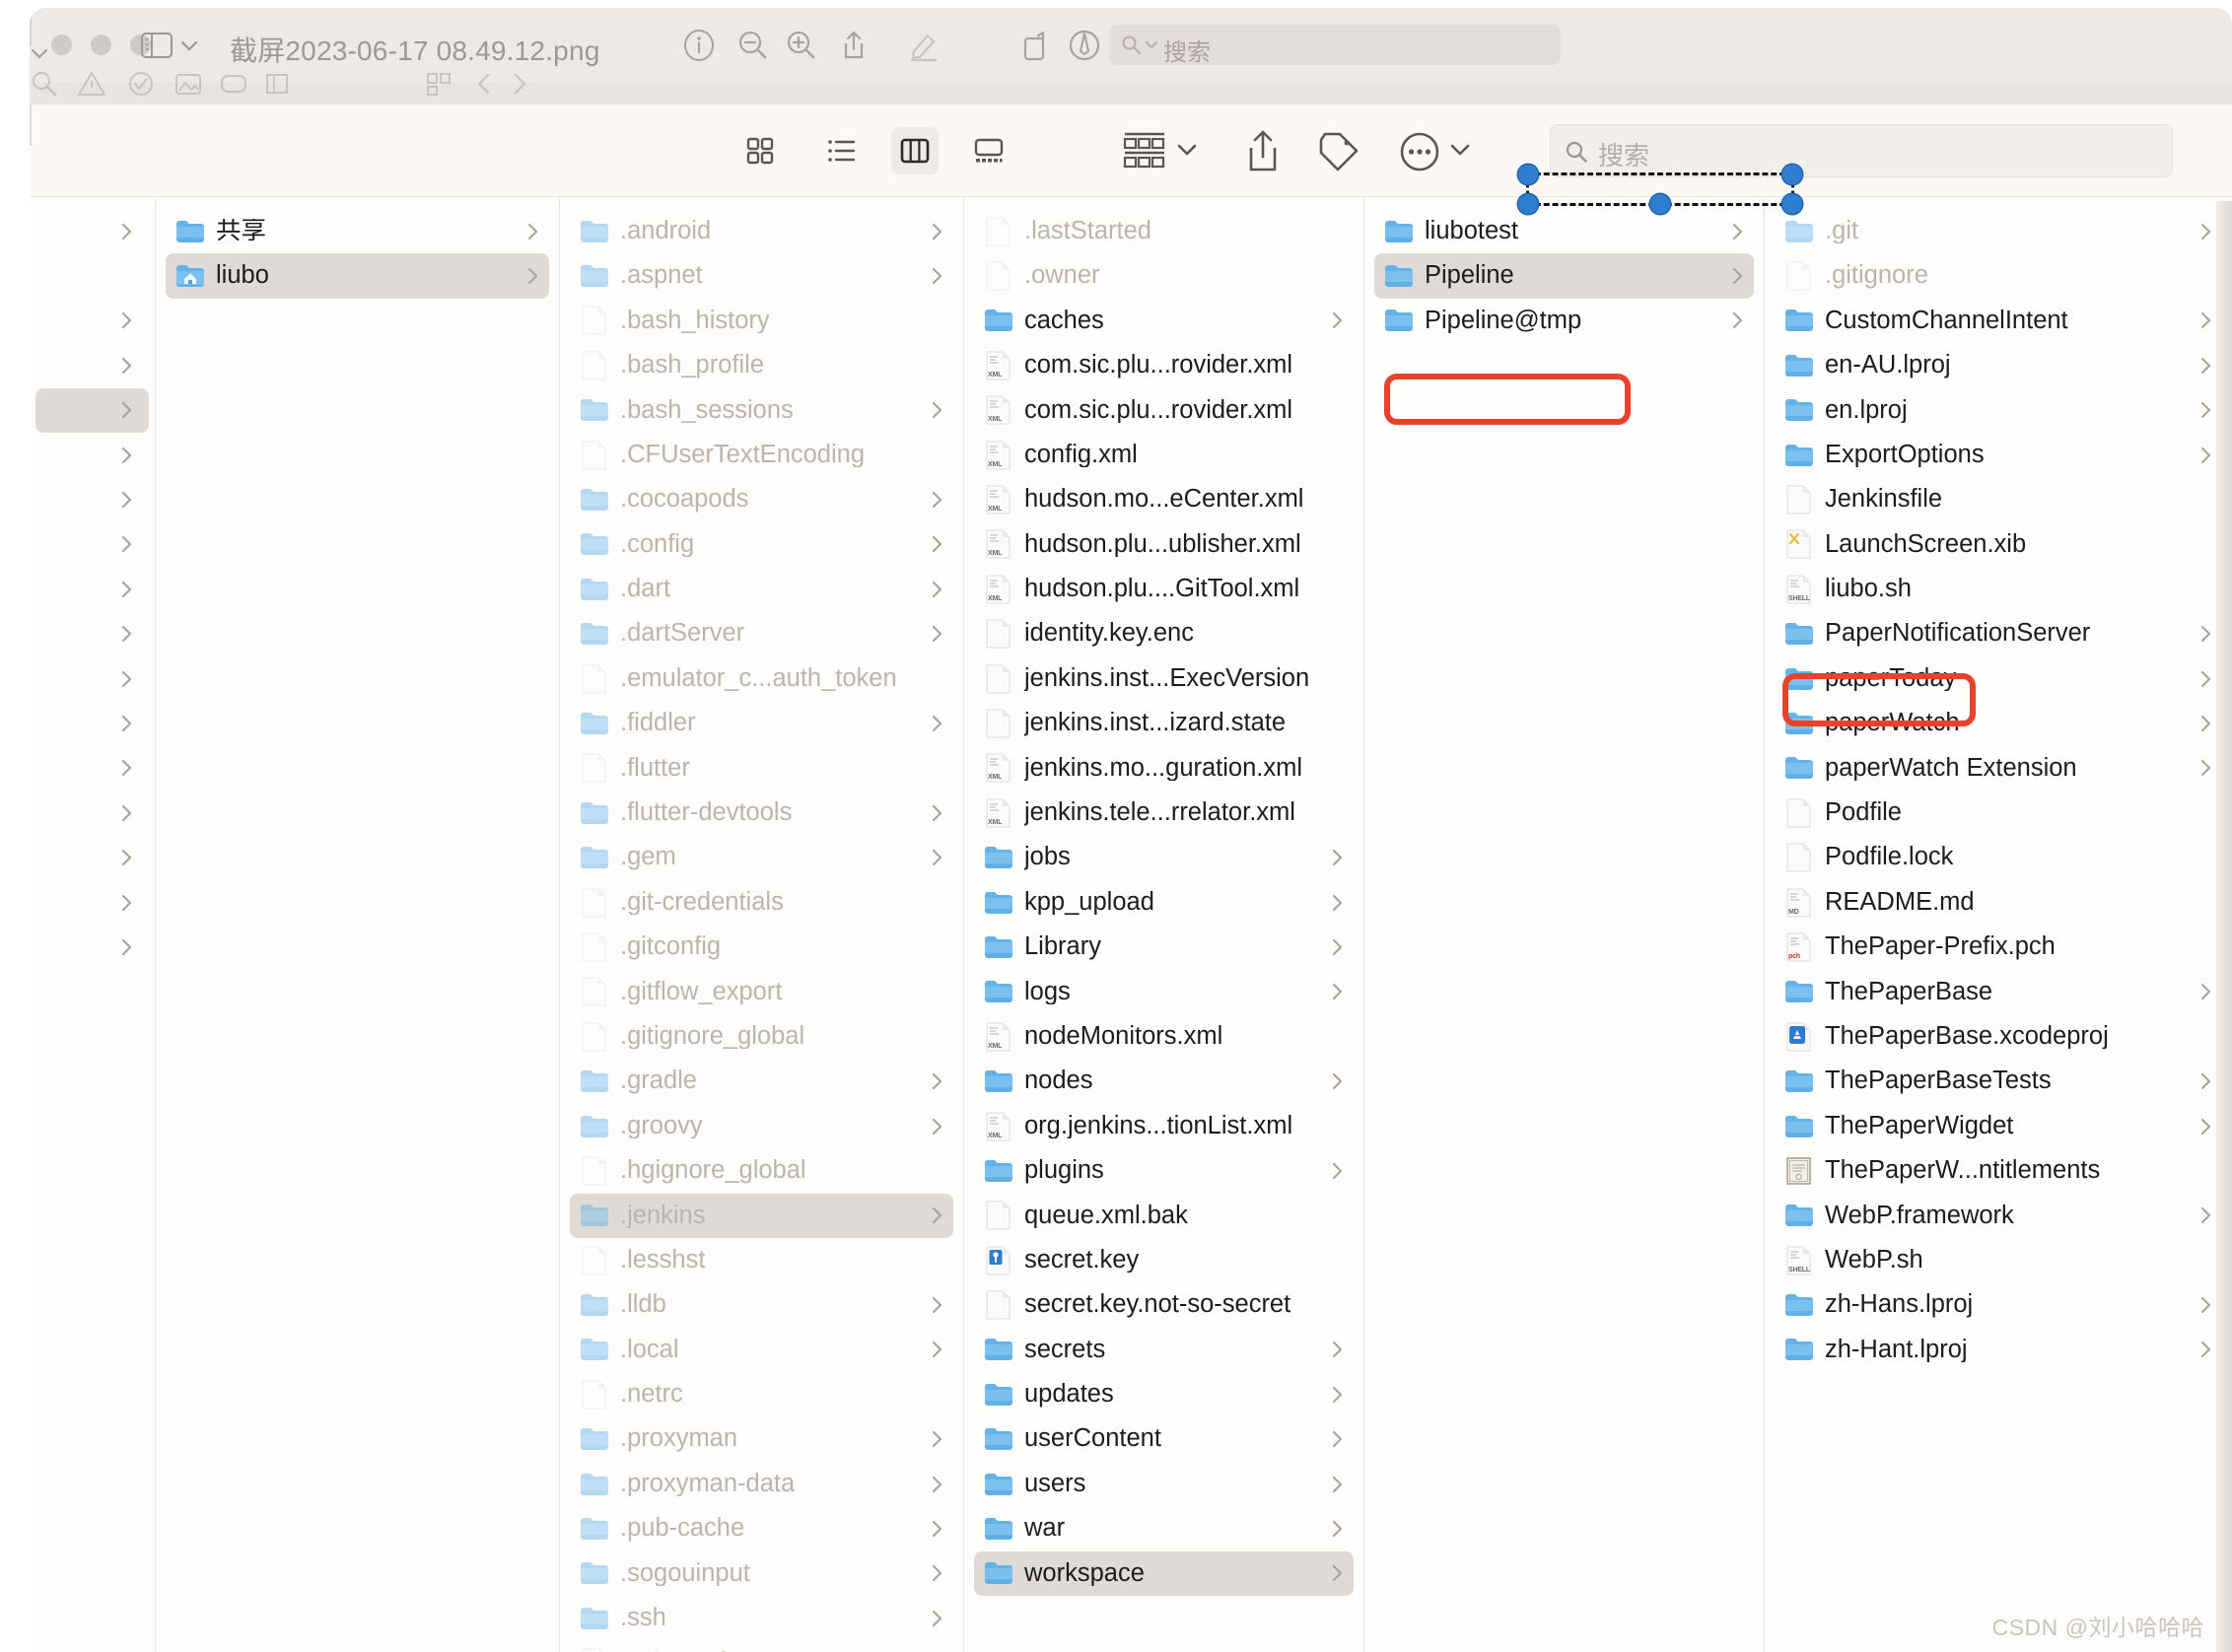  Describe the element at coordinates (761, 1618) in the screenshot. I see `table-row: .ssh` at that location.